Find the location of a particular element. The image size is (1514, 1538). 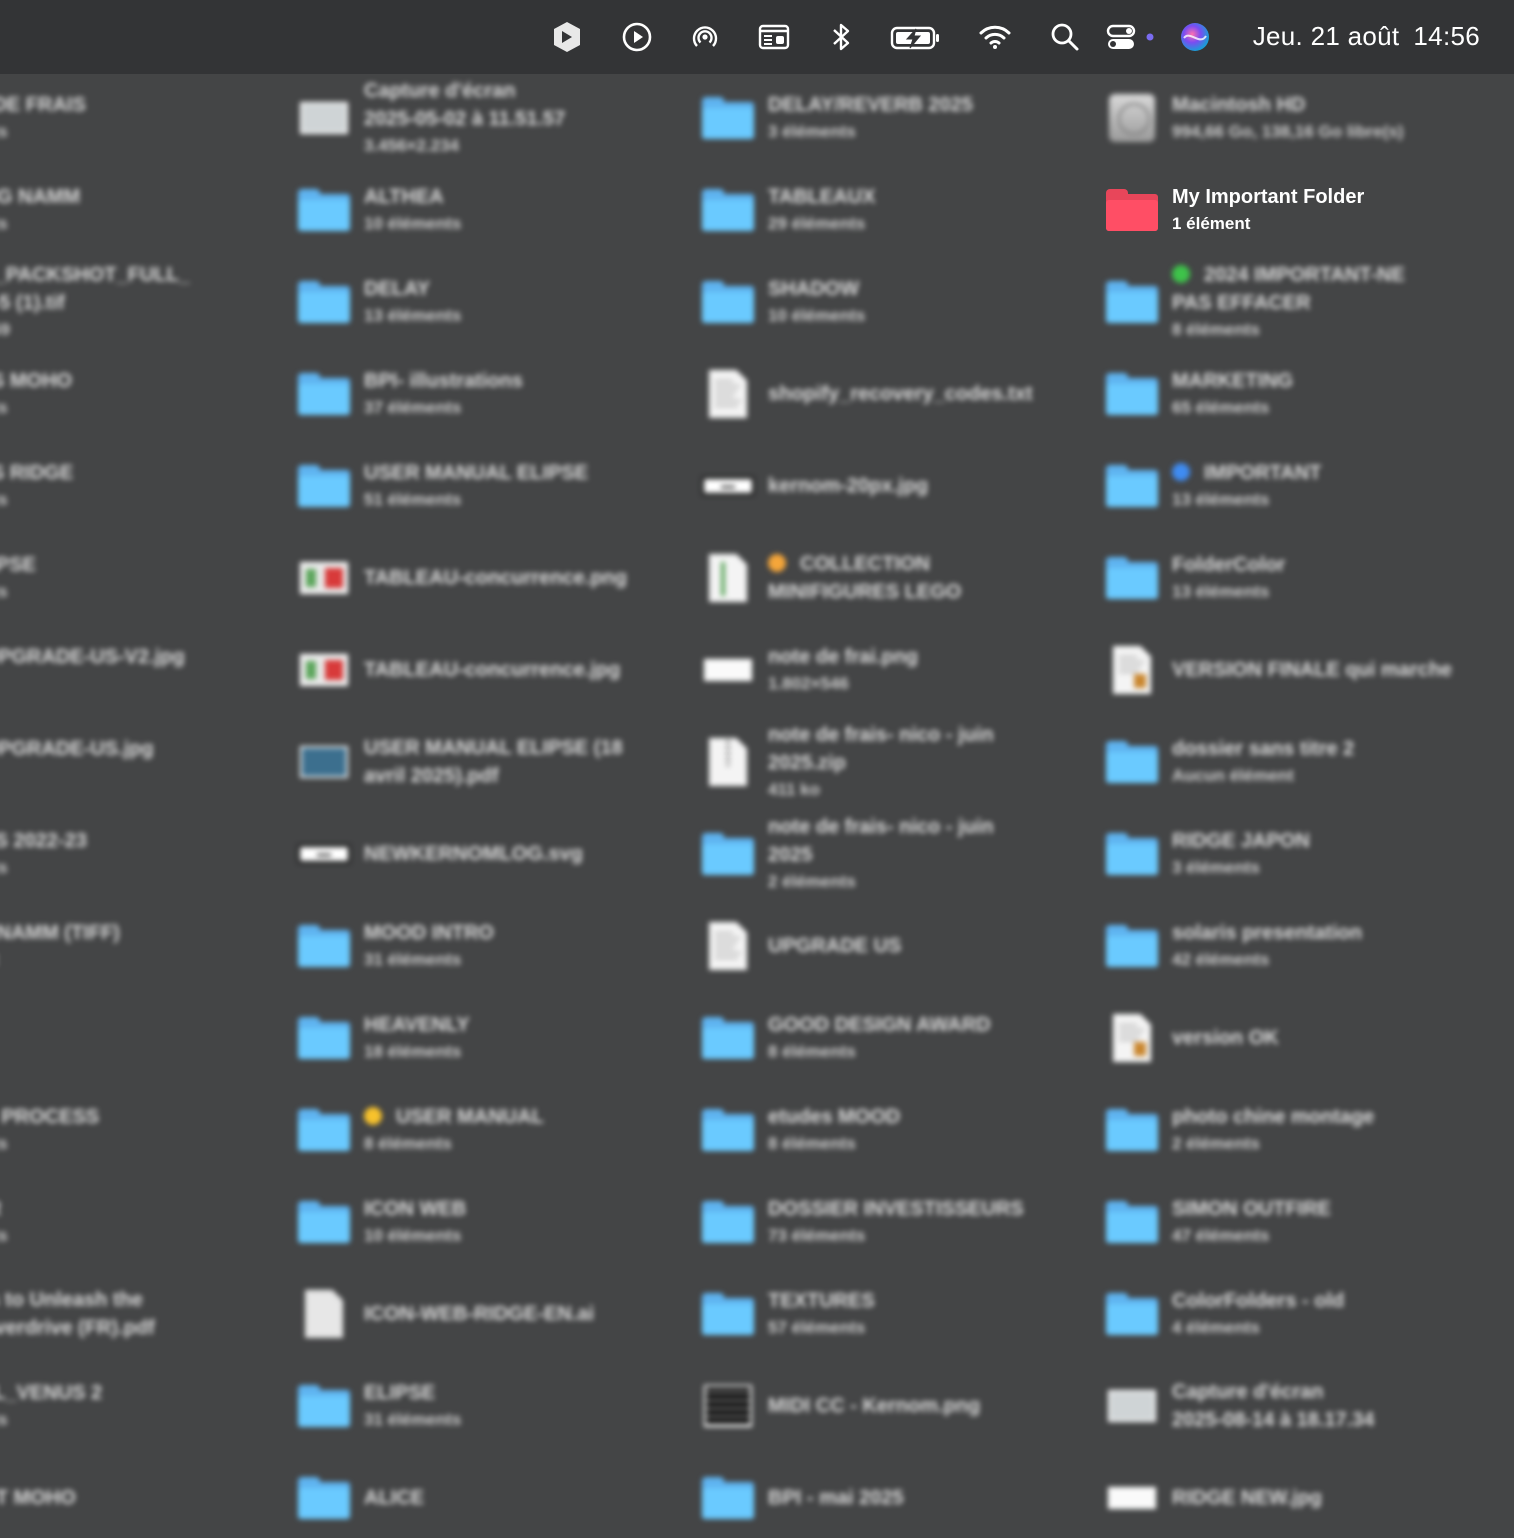

menu-bar-clock: Jeu. 21 août 14:56 is located at coordinates (1366, 36).